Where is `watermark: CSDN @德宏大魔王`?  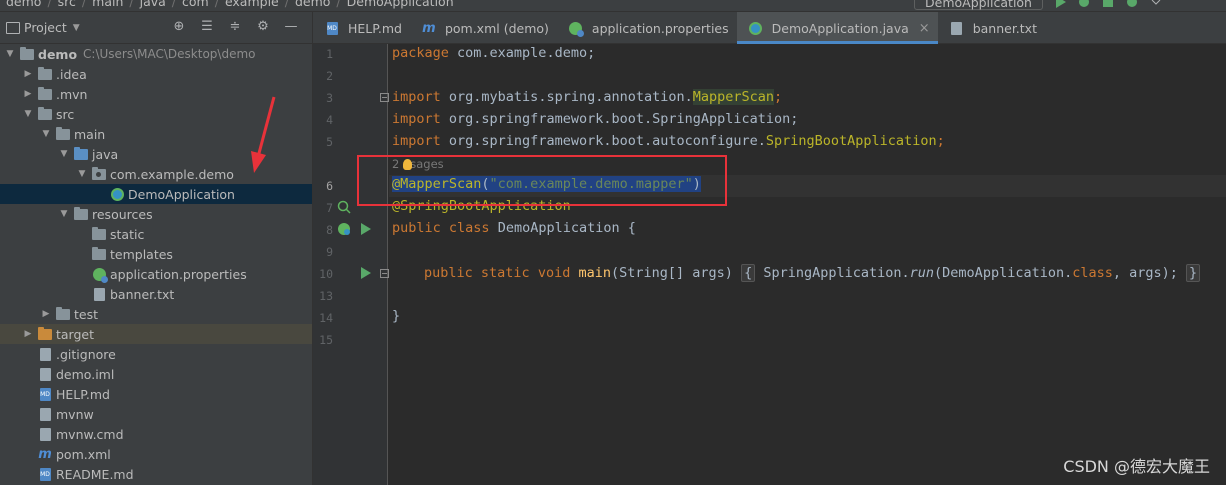 watermark: CSDN @德宏大魔王 is located at coordinates (1136, 466).